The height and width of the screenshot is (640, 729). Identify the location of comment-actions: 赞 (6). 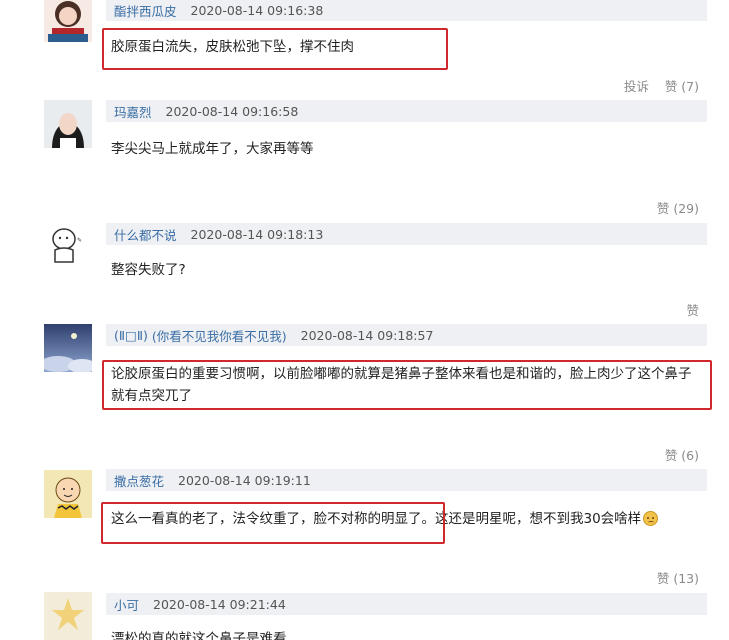
(676, 454).